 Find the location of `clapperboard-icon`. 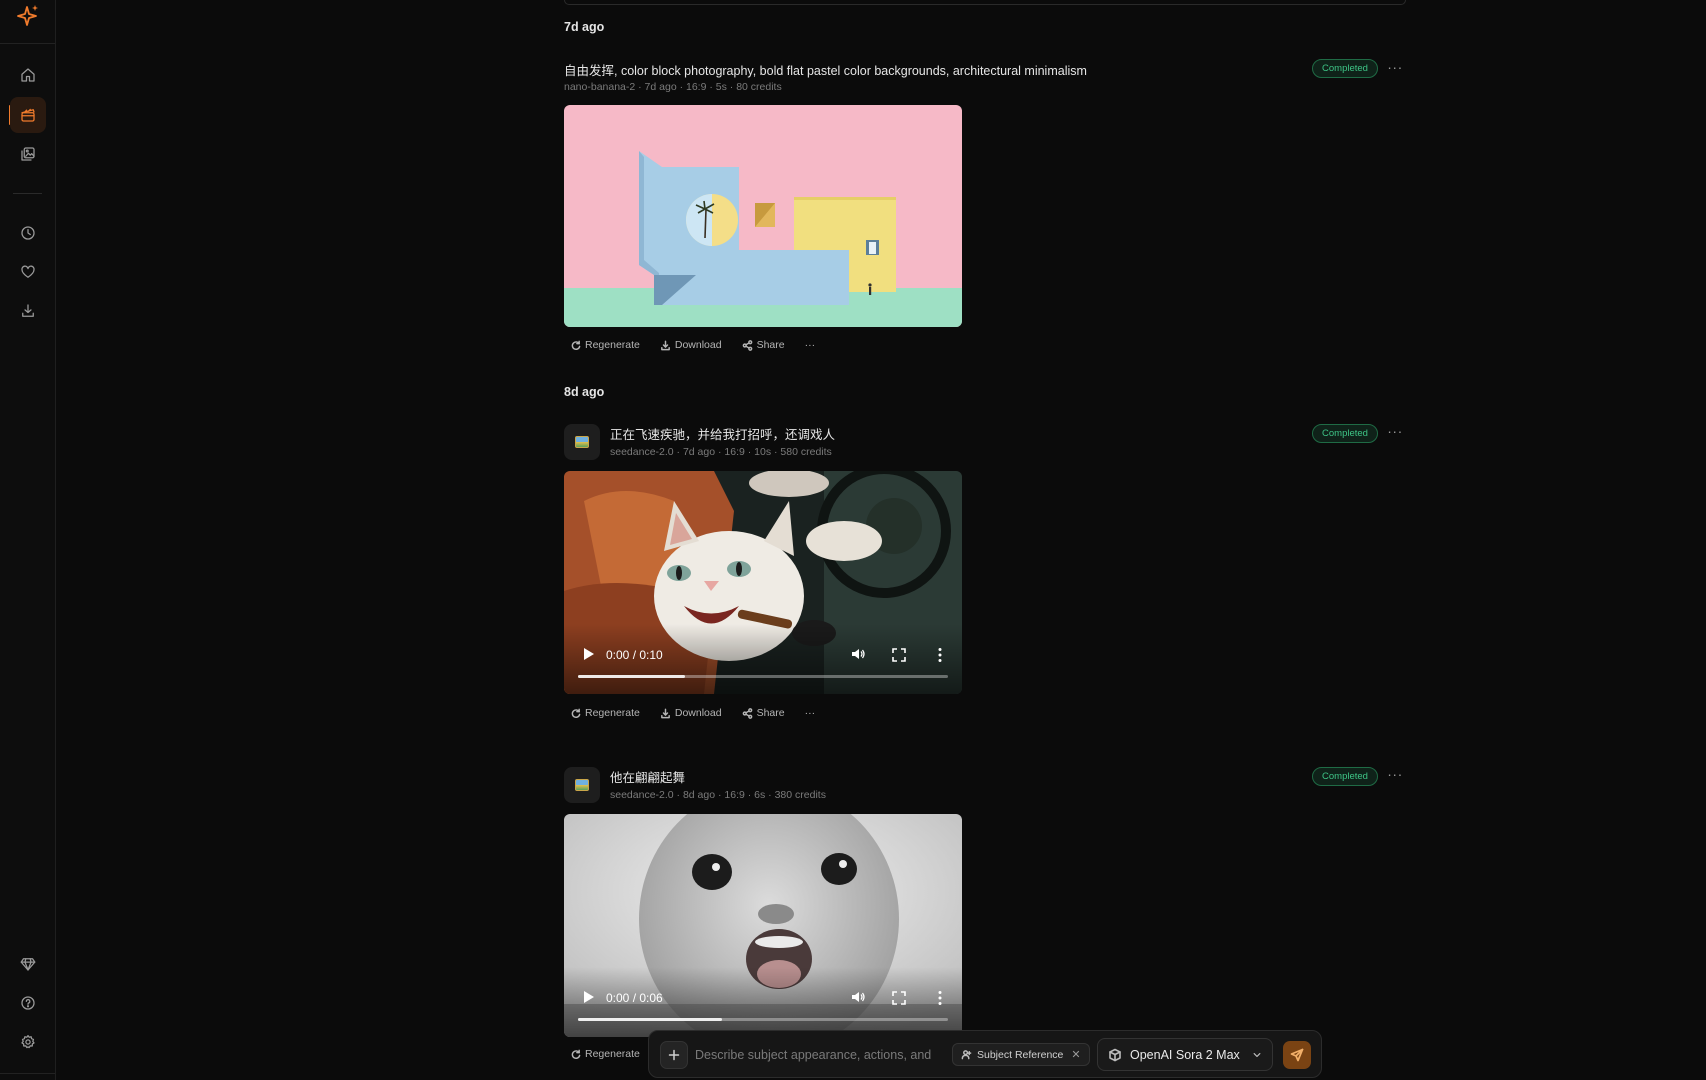

clapperboard-icon is located at coordinates (28, 115).